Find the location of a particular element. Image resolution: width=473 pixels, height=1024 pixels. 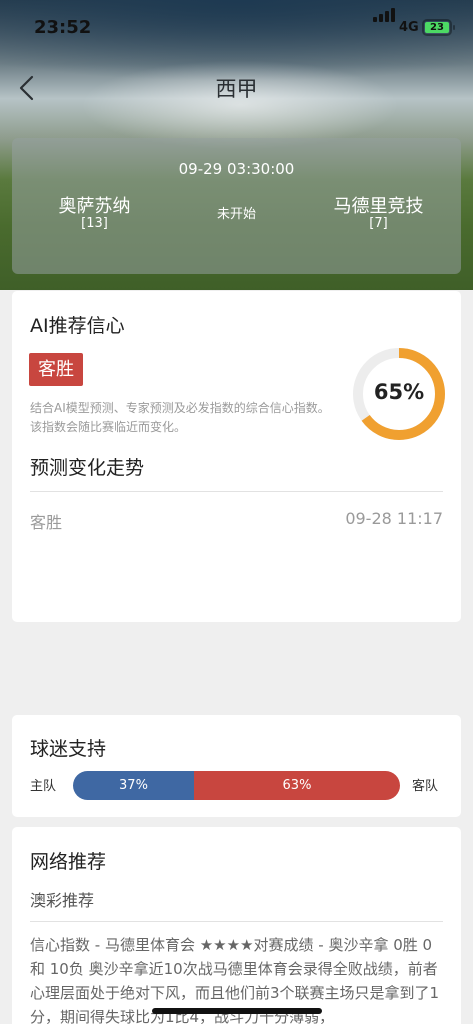

fan-support-title: 球迷支持 is located at coordinates (68, 749).